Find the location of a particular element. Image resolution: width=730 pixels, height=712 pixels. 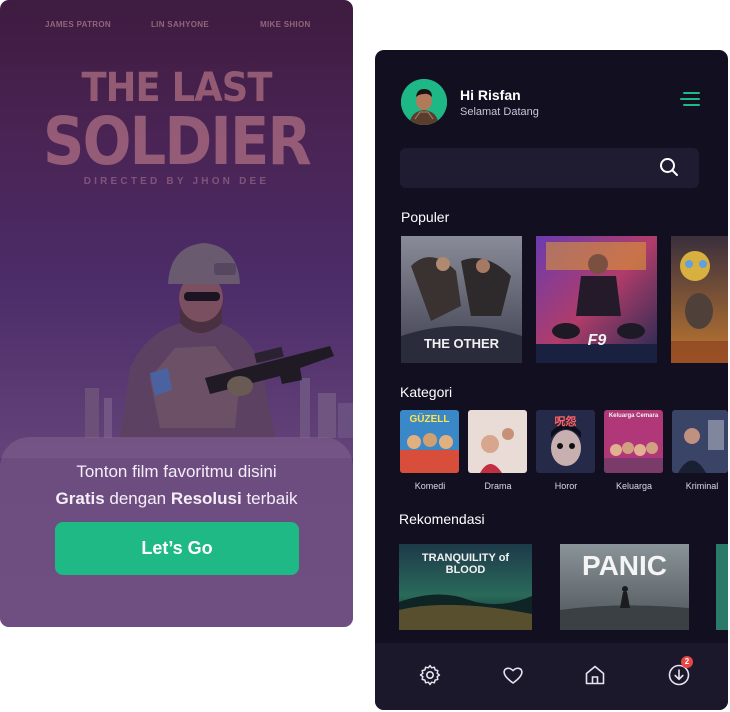

tagline-bold-resolusi: Resolusi is located at coordinates (206, 498).